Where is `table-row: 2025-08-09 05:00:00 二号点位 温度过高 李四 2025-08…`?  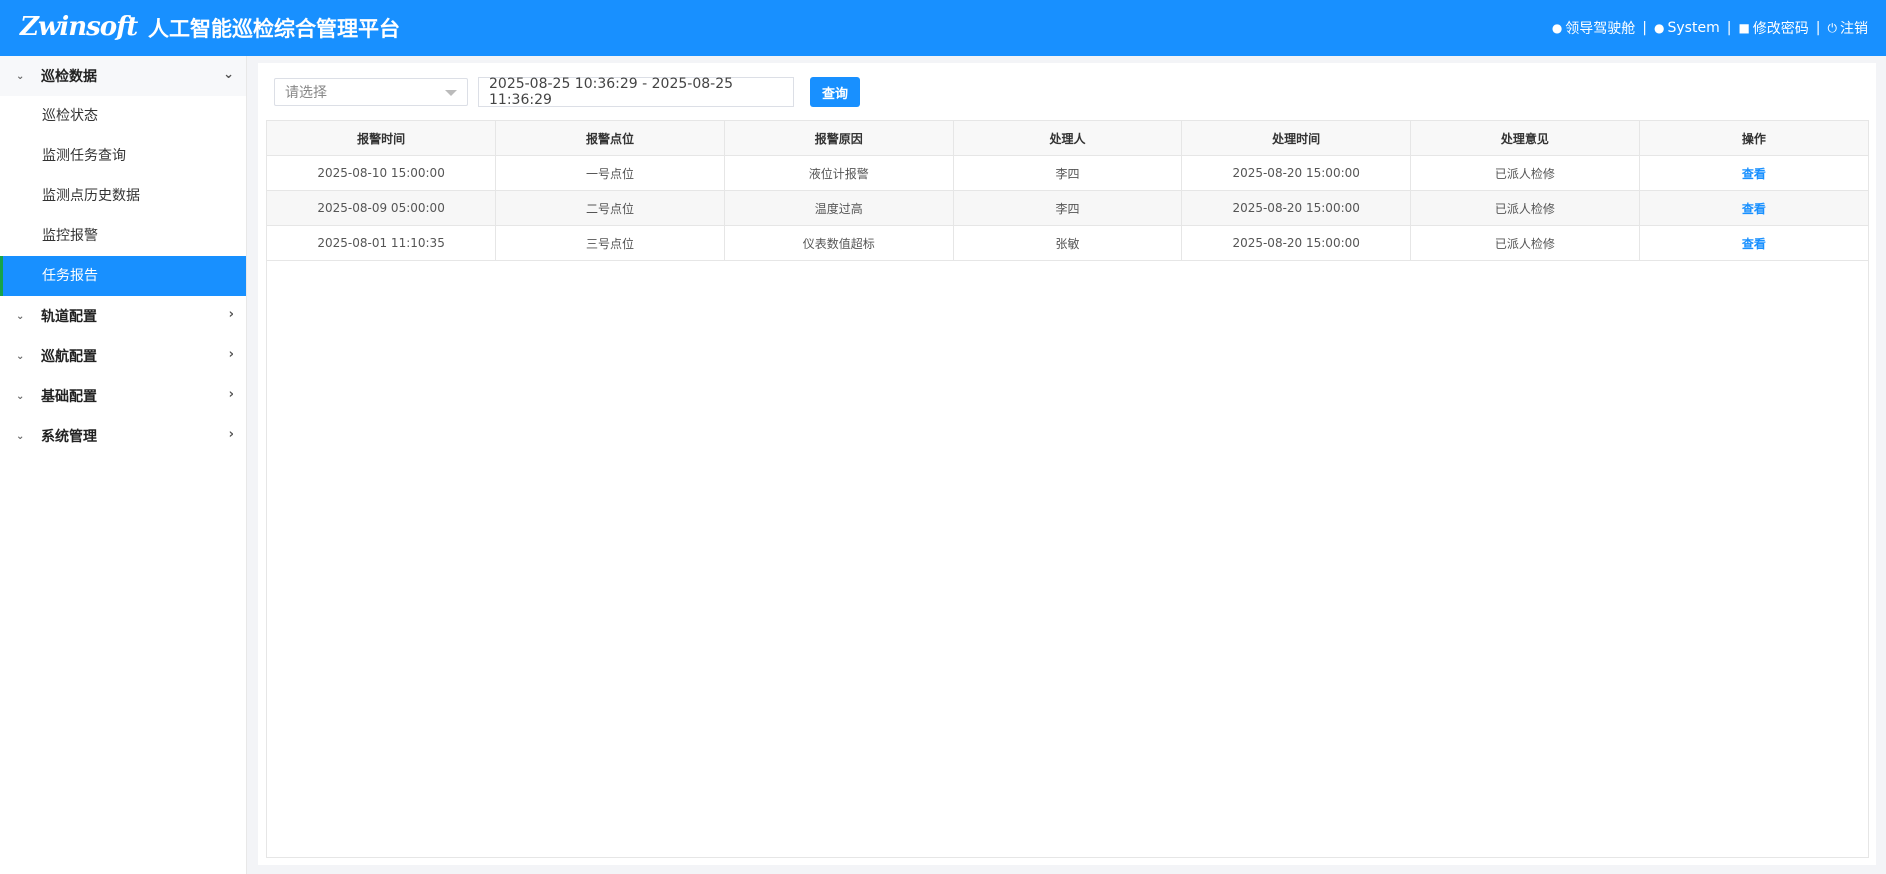
table-row: 2025-08-09 05:00:00 二号点位 温度过高 李四 2025-08… is located at coordinates (1067, 208).